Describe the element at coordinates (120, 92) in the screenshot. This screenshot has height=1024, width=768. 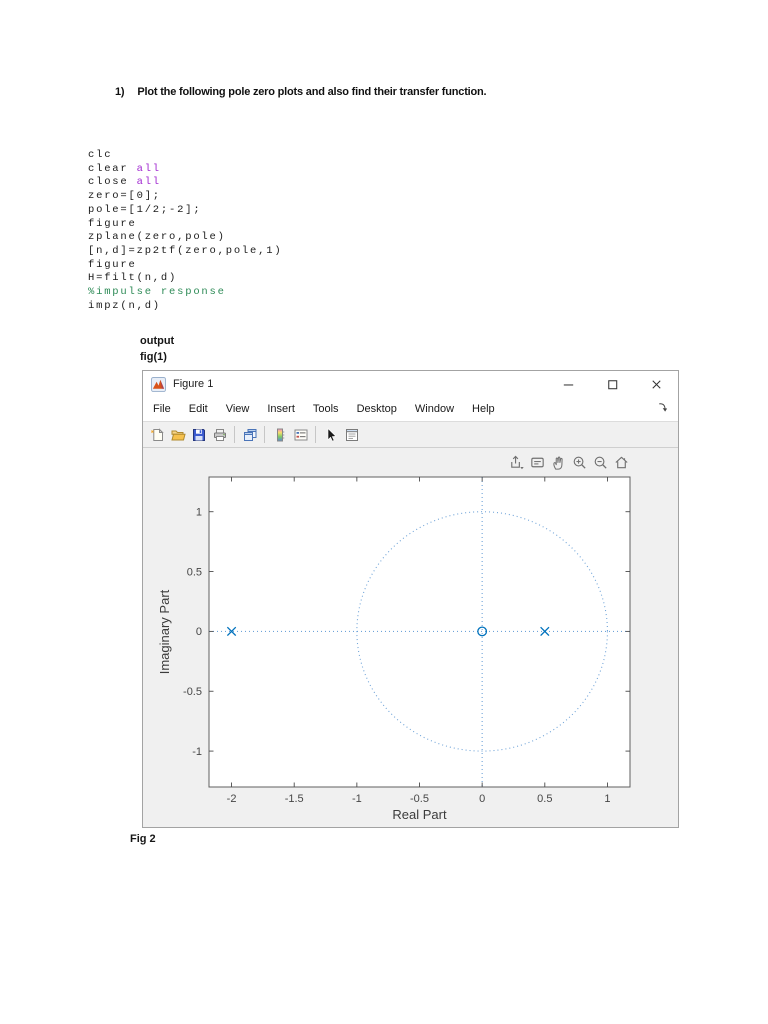
I see `question-number: 1)` at that location.